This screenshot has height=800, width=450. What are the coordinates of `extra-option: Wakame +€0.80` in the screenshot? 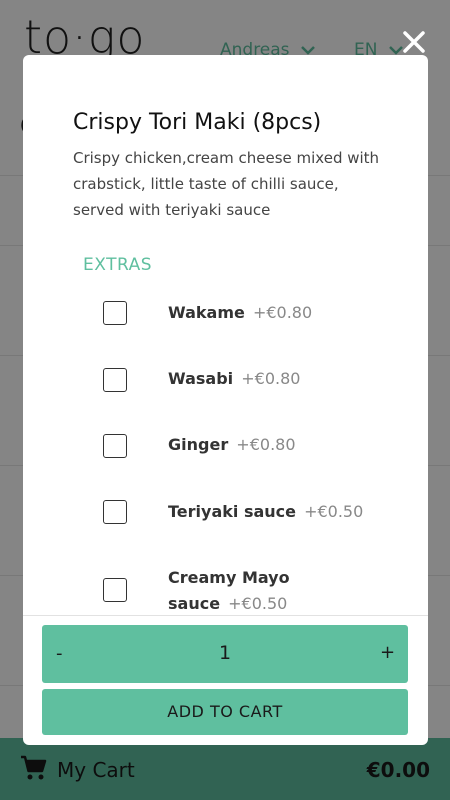 It's located at (225, 318).